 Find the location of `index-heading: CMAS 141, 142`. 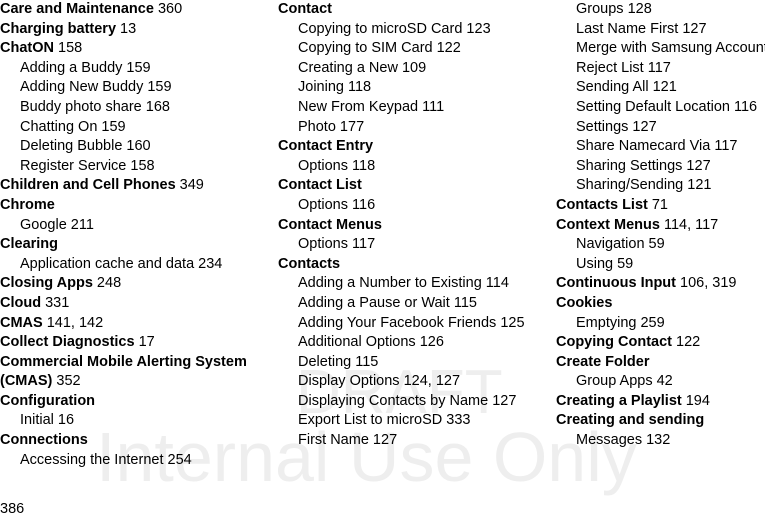

index-heading: CMAS 141, 142 is located at coordinates (125, 324).